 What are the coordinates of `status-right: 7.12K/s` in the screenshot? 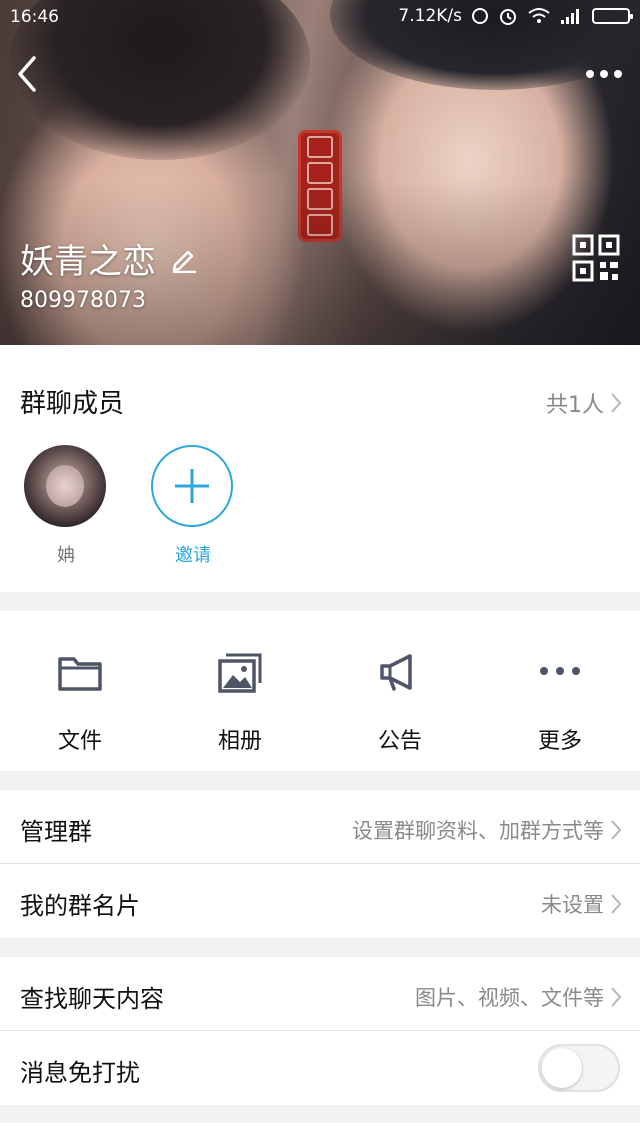 It's located at (515, 16).